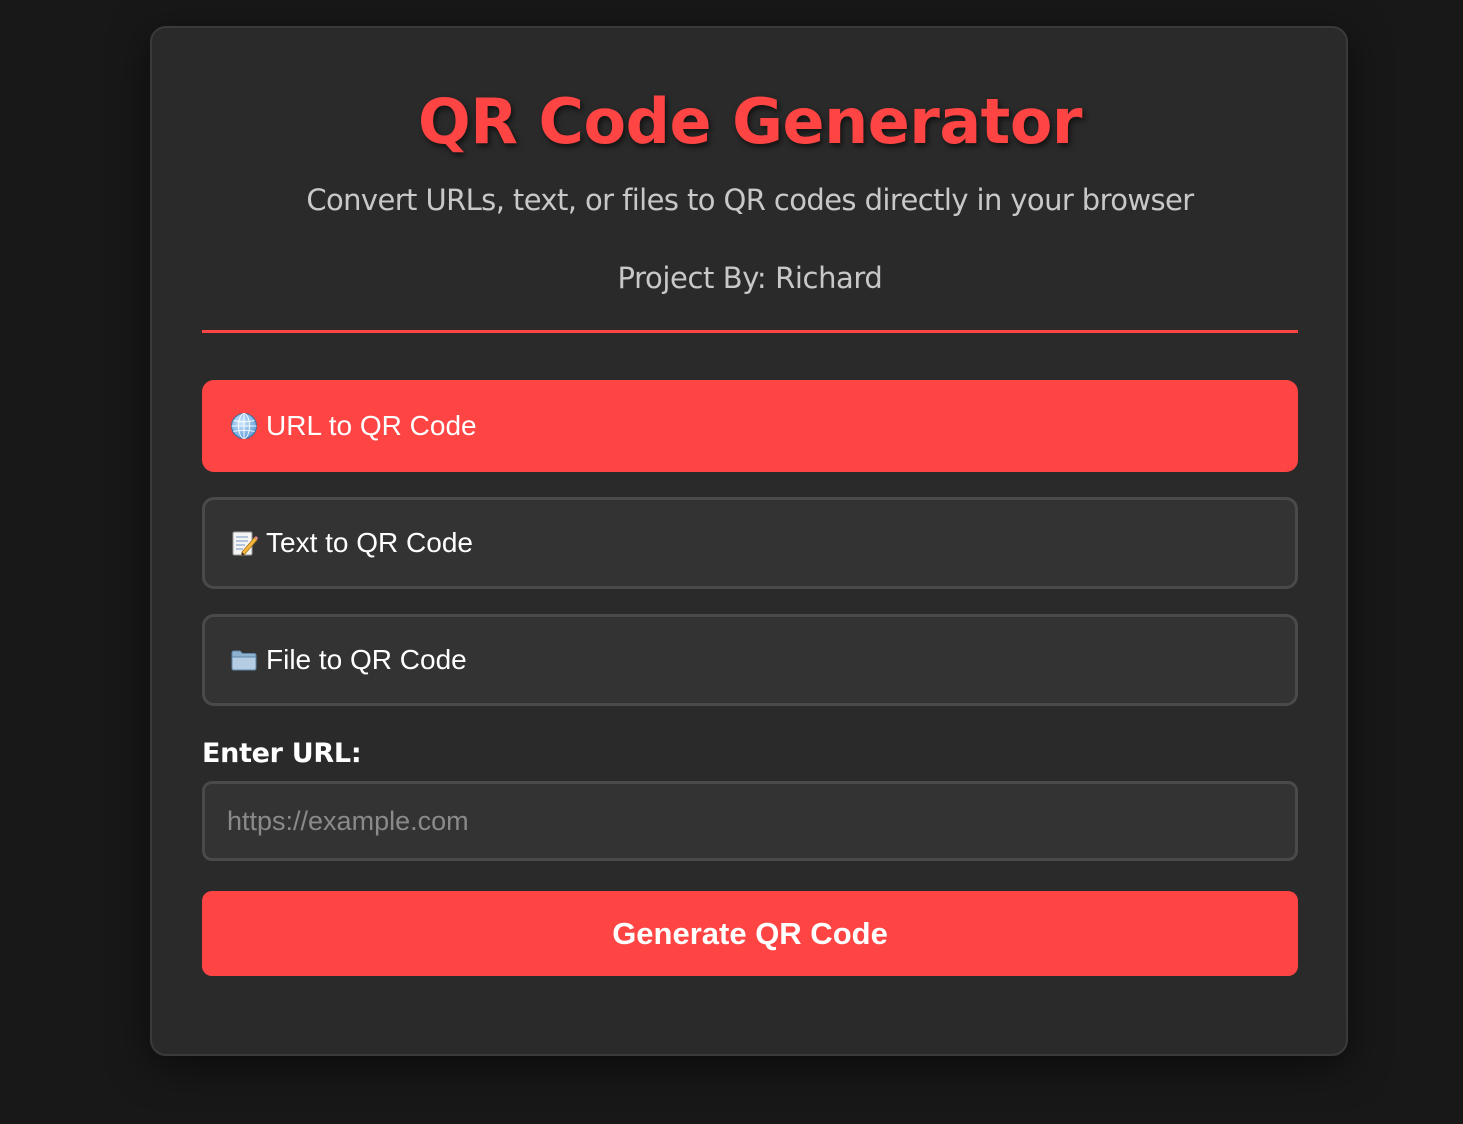  What do you see at coordinates (750, 933) in the screenshot?
I see `generate-qr-button: Generate QR Code` at bounding box center [750, 933].